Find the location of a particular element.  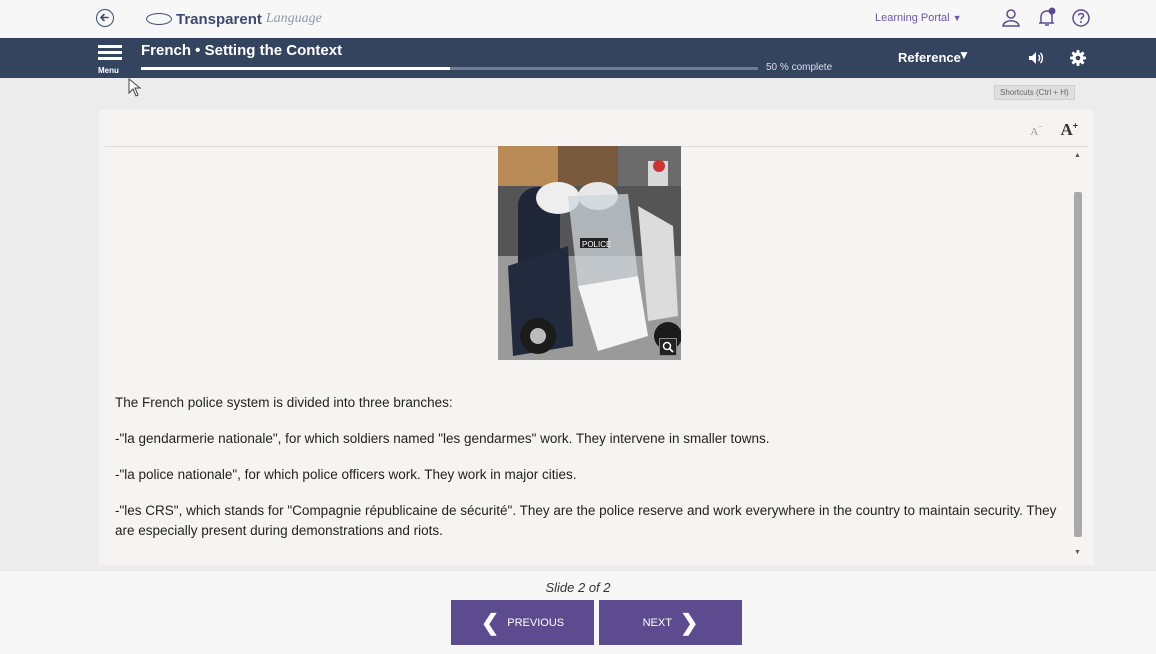

reference-dropdown: Reference is located at coordinates (929, 57).